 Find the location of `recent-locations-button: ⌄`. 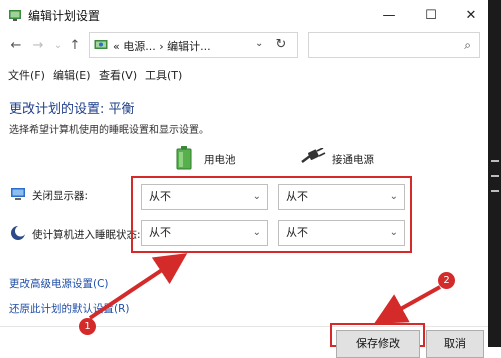

recent-locations-button: ⌄ is located at coordinates (58, 46).